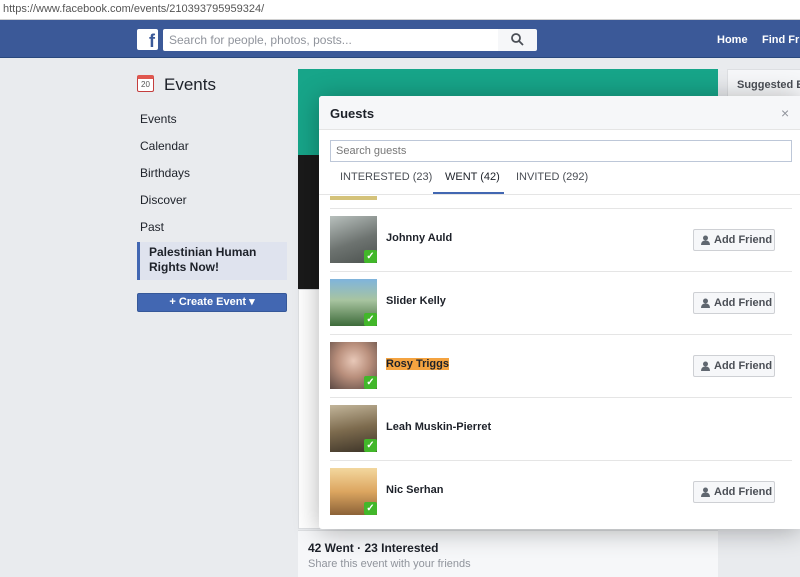 This screenshot has height=577, width=800. I want to click on partial-avatar, so click(353, 198).